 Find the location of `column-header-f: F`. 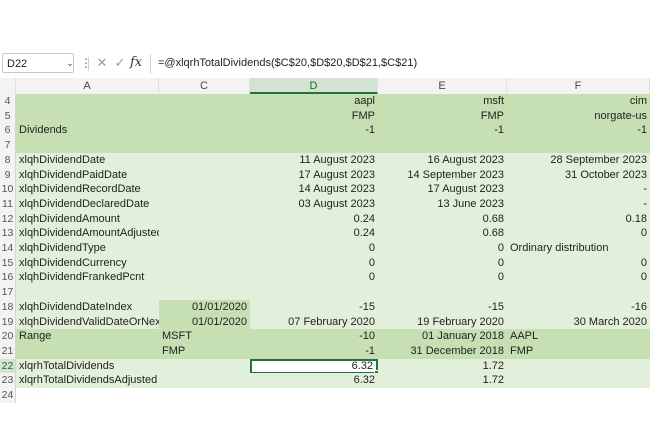

column-header-f: F is located at coordinates (578, 86).